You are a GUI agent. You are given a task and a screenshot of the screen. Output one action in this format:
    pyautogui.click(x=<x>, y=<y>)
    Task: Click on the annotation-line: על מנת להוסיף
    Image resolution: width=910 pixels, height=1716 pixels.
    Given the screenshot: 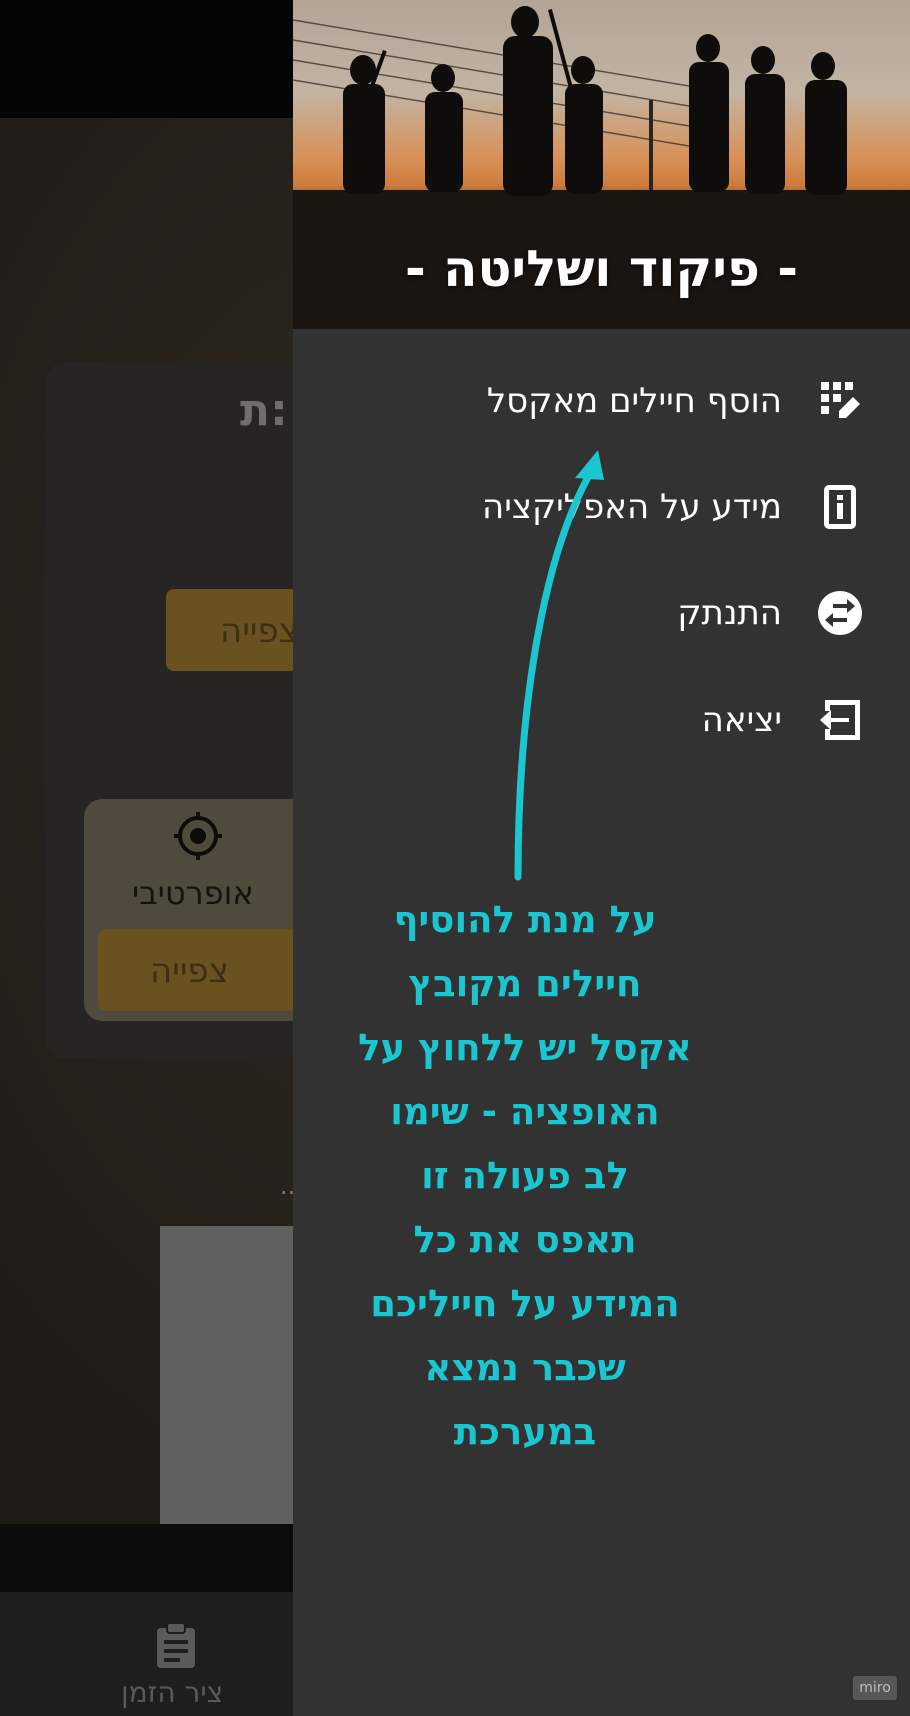 What is the action you would take?
    pyautogui.click(x=525, y=919)
    